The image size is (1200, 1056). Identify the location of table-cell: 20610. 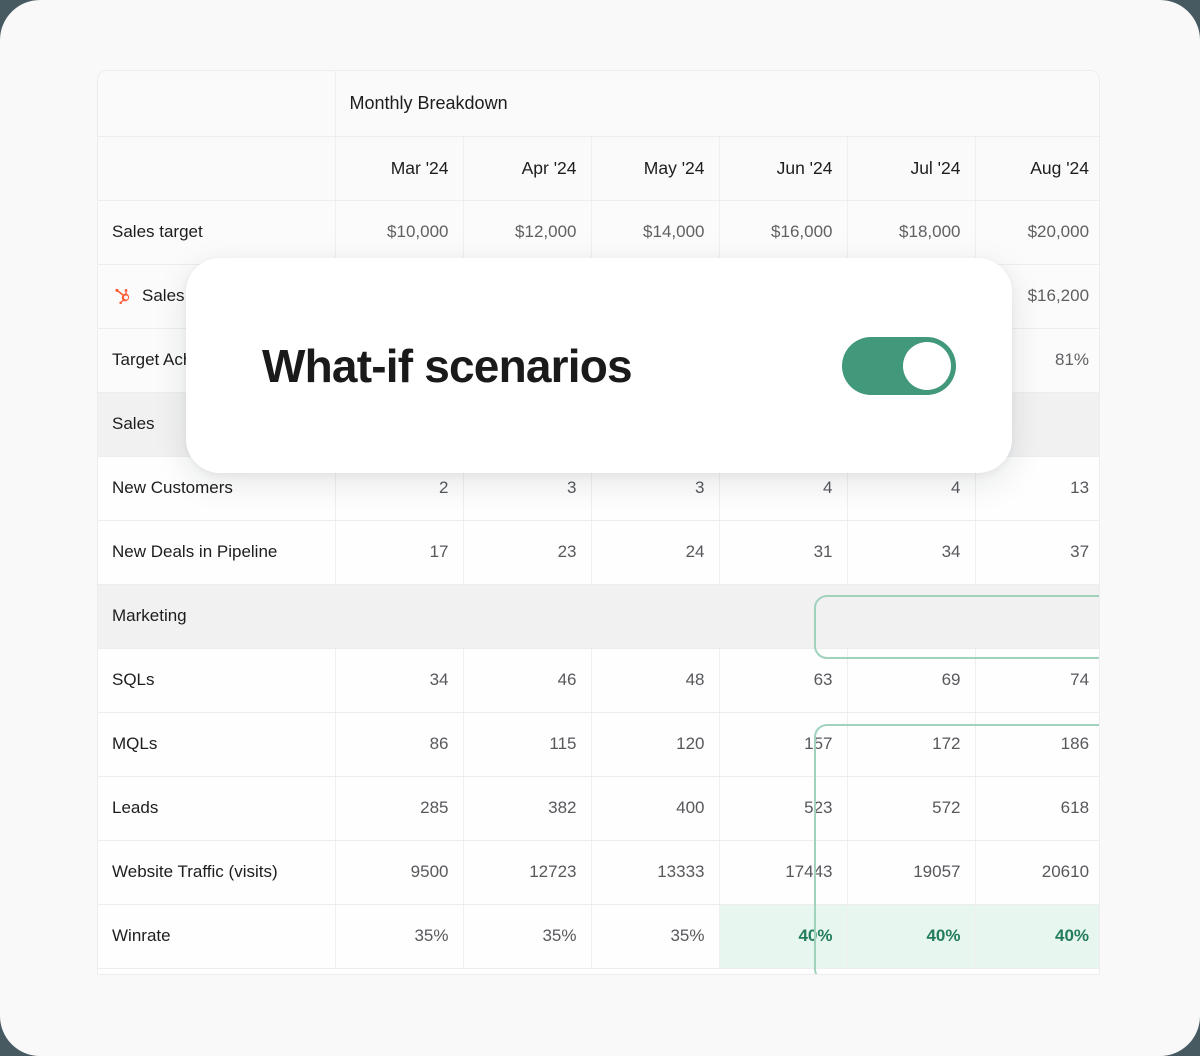
(1037, 872).